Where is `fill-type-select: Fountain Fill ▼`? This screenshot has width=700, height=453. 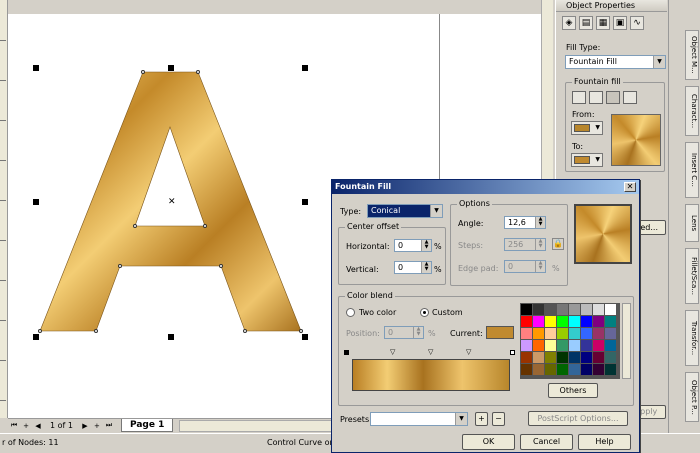 fill-type-select: Fountain Fill ▼ is located at coordinates (615, 62).